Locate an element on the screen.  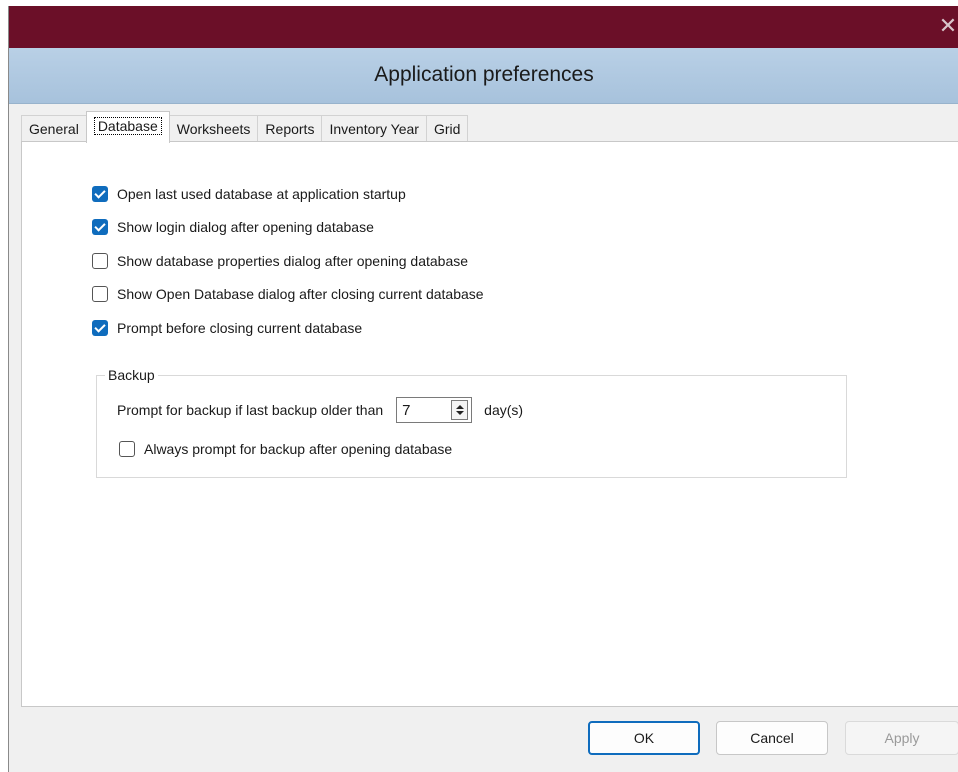
spin-buttons is located at coordinates (460, 410).